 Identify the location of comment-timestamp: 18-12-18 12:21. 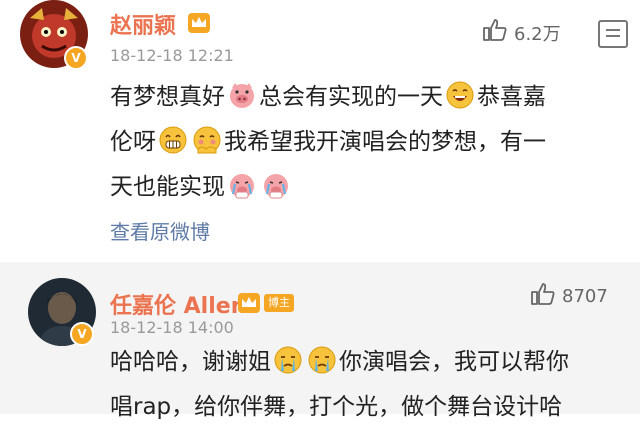
(172, 55).